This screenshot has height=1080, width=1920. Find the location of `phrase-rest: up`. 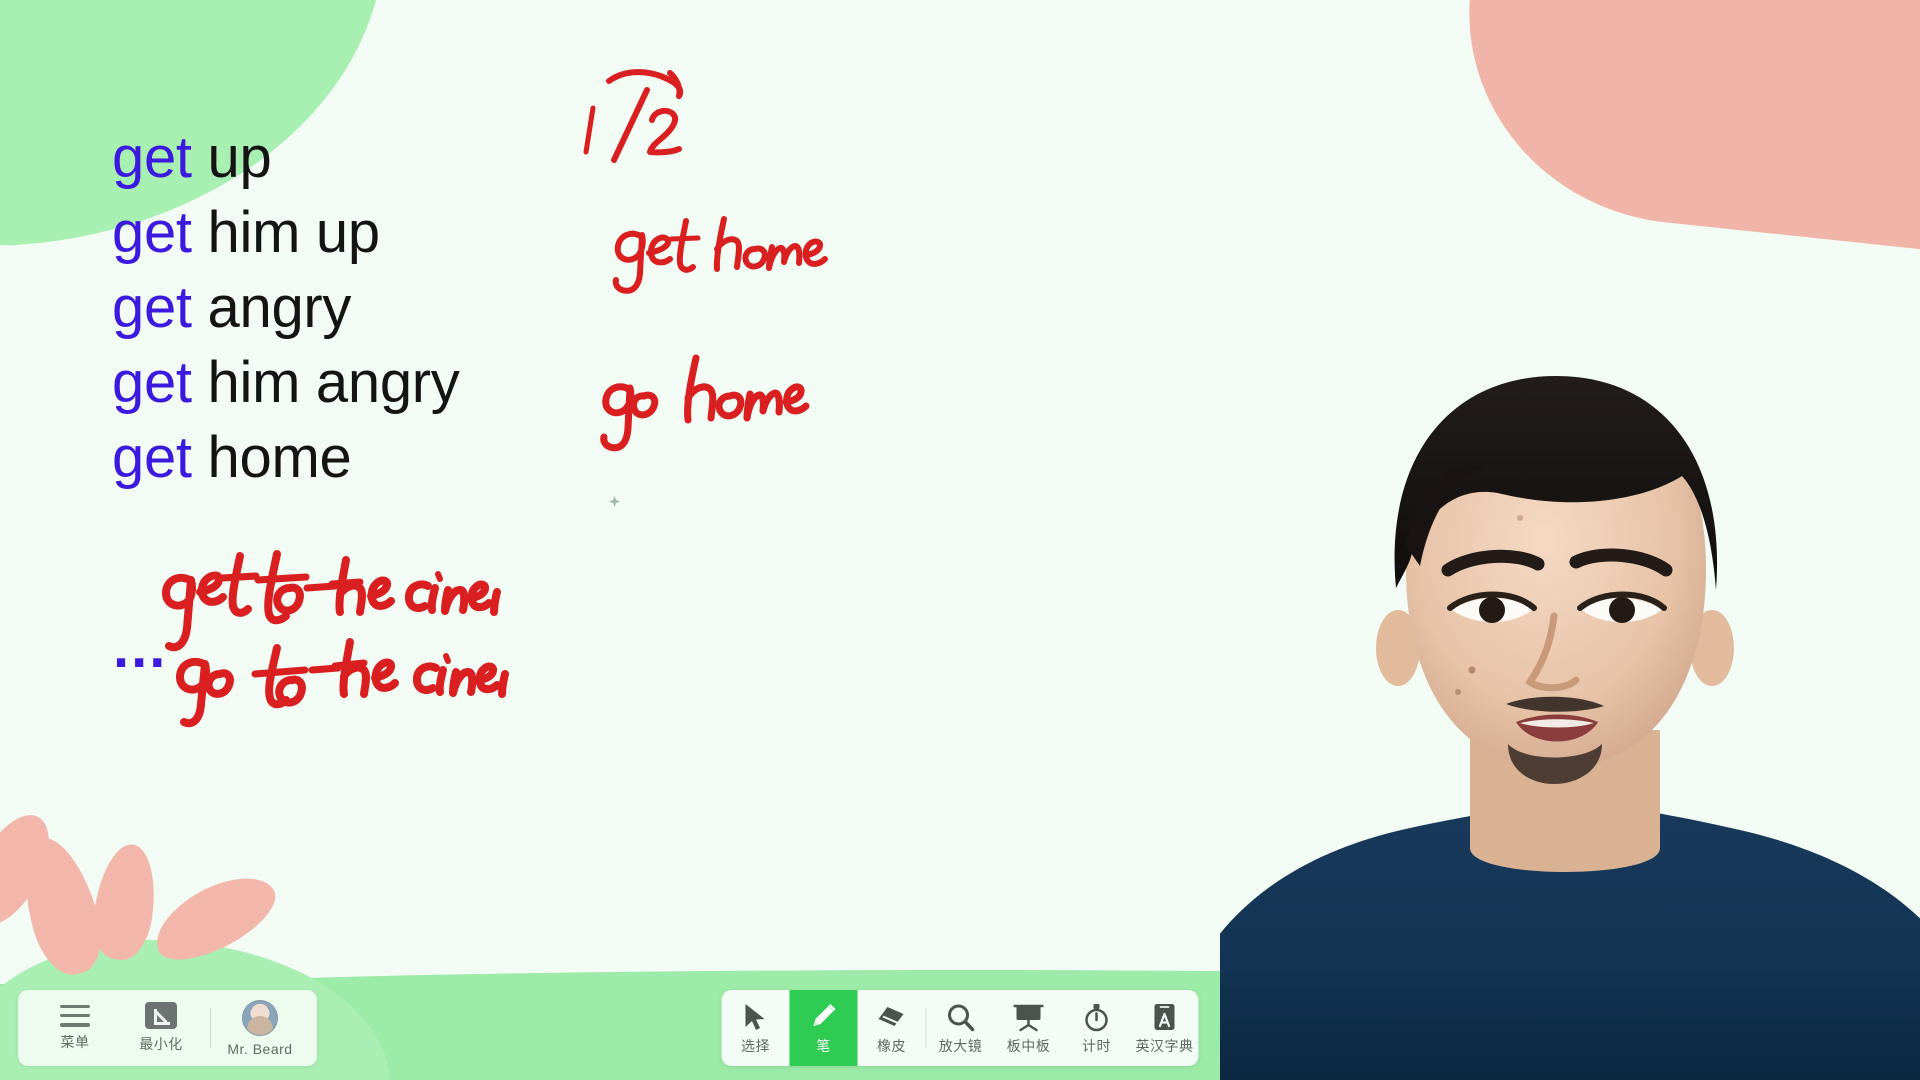

phrase-rest: up is located at coordinates (231, 157).